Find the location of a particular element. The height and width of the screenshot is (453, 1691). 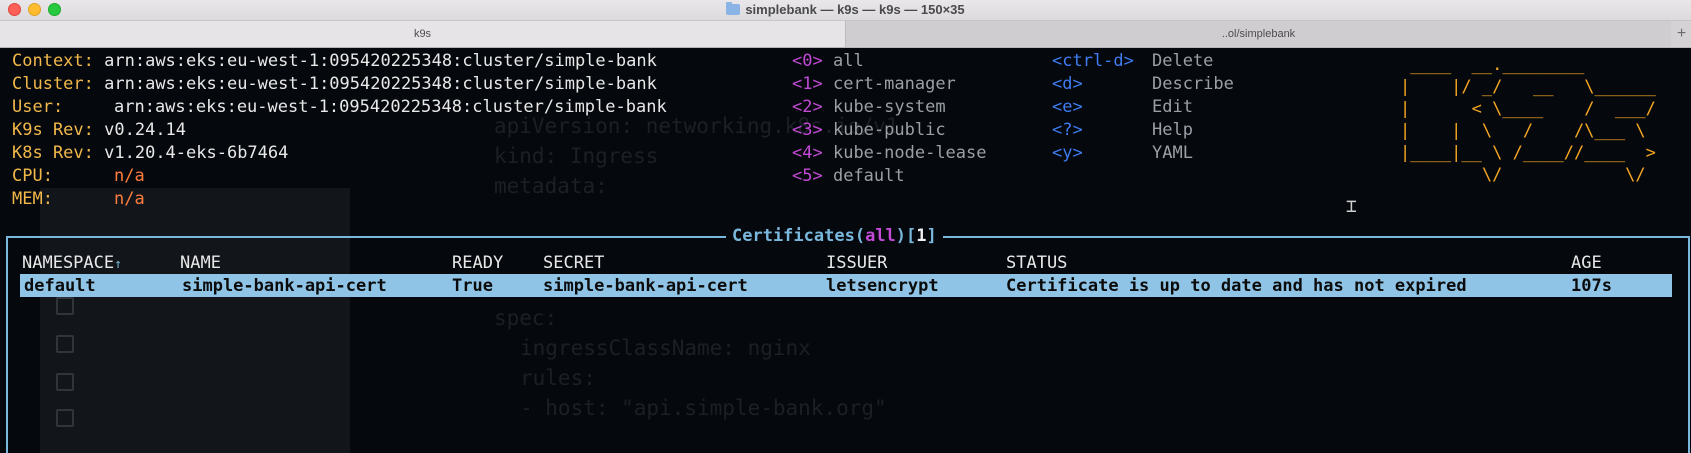

folder-icon is located at coordinates (733, 8).